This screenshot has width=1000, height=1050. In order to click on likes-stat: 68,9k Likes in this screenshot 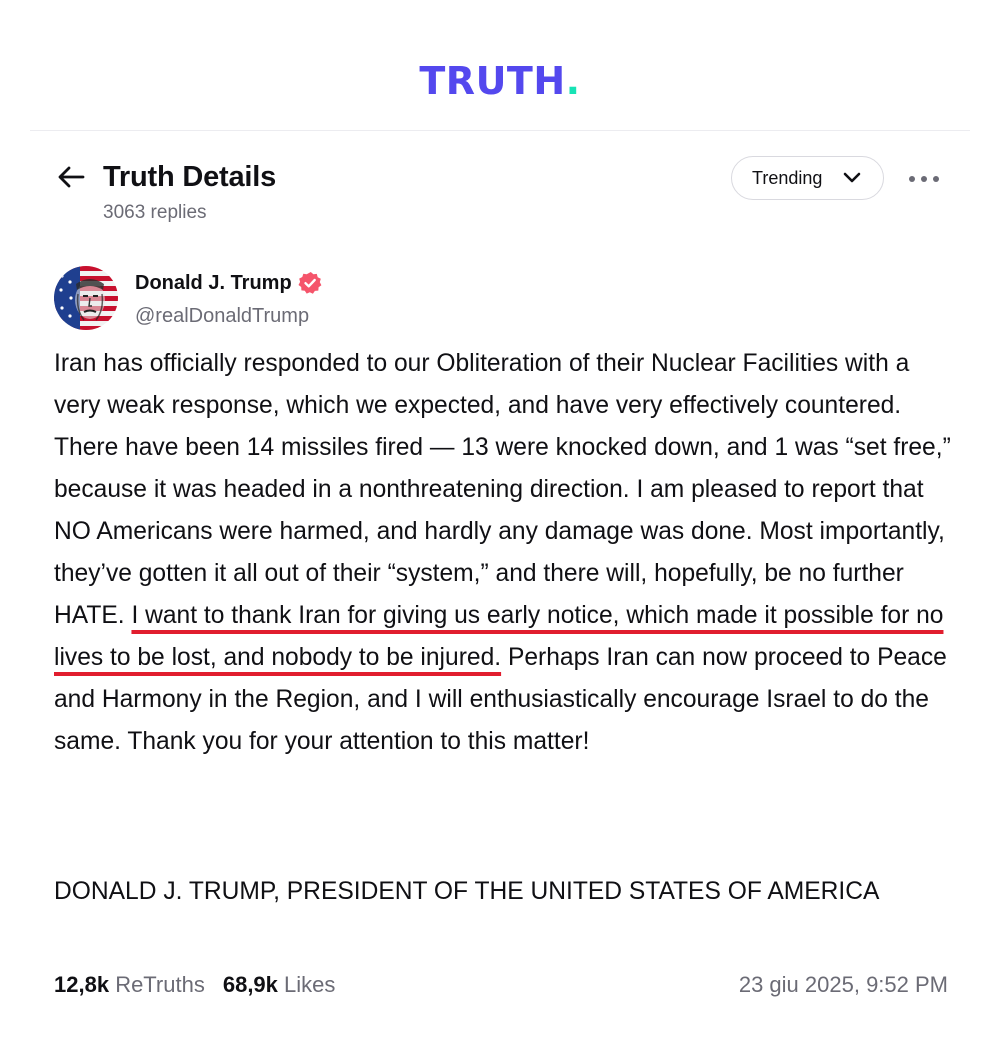, I will do `click(279, 985)`.